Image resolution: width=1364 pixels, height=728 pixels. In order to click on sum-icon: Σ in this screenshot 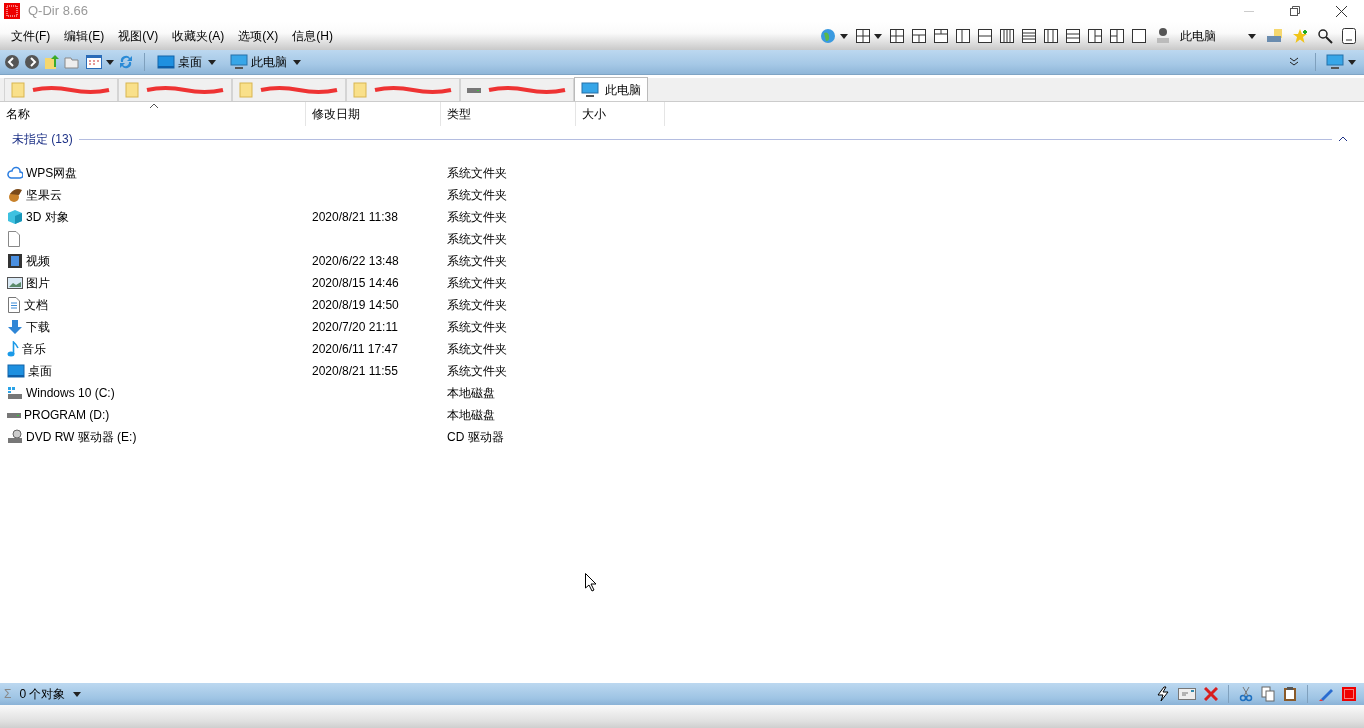, I will do `click(8, 694)`.